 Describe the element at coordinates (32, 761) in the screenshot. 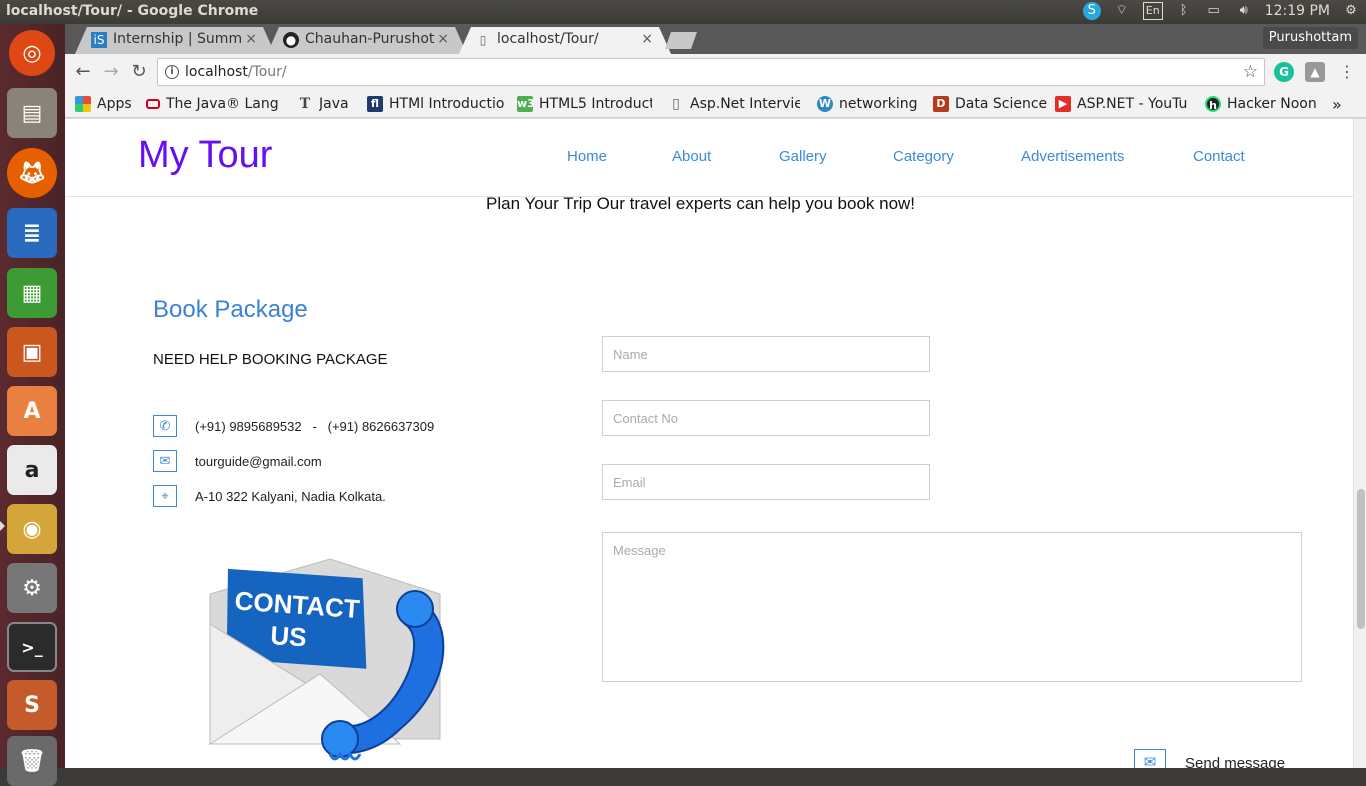

I see `trash-icon: 🗑︎` at that location.